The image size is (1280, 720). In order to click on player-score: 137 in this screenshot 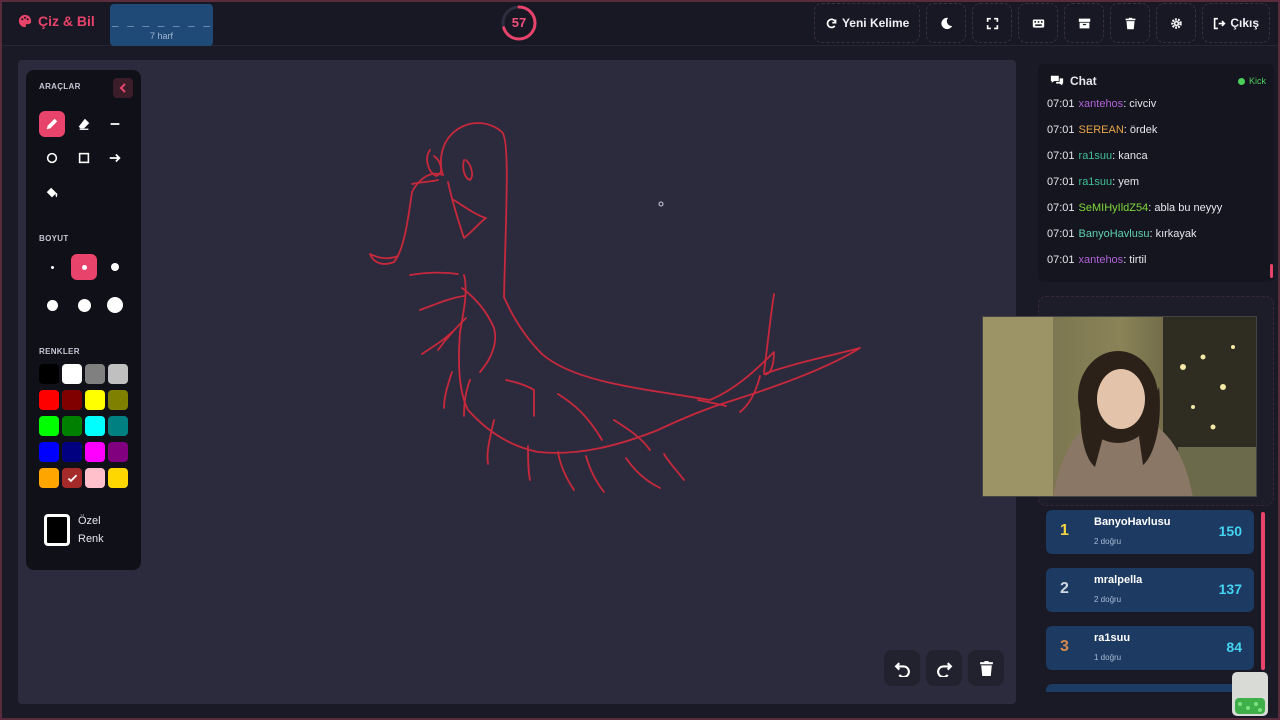, I will do `click(1230, 589)`.